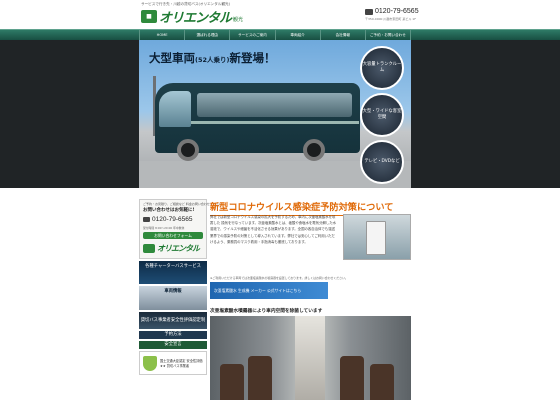 This screenshot has width=560, height=400. I want to click on header-phone-number: 0120-79-6565, so click(397, 11).